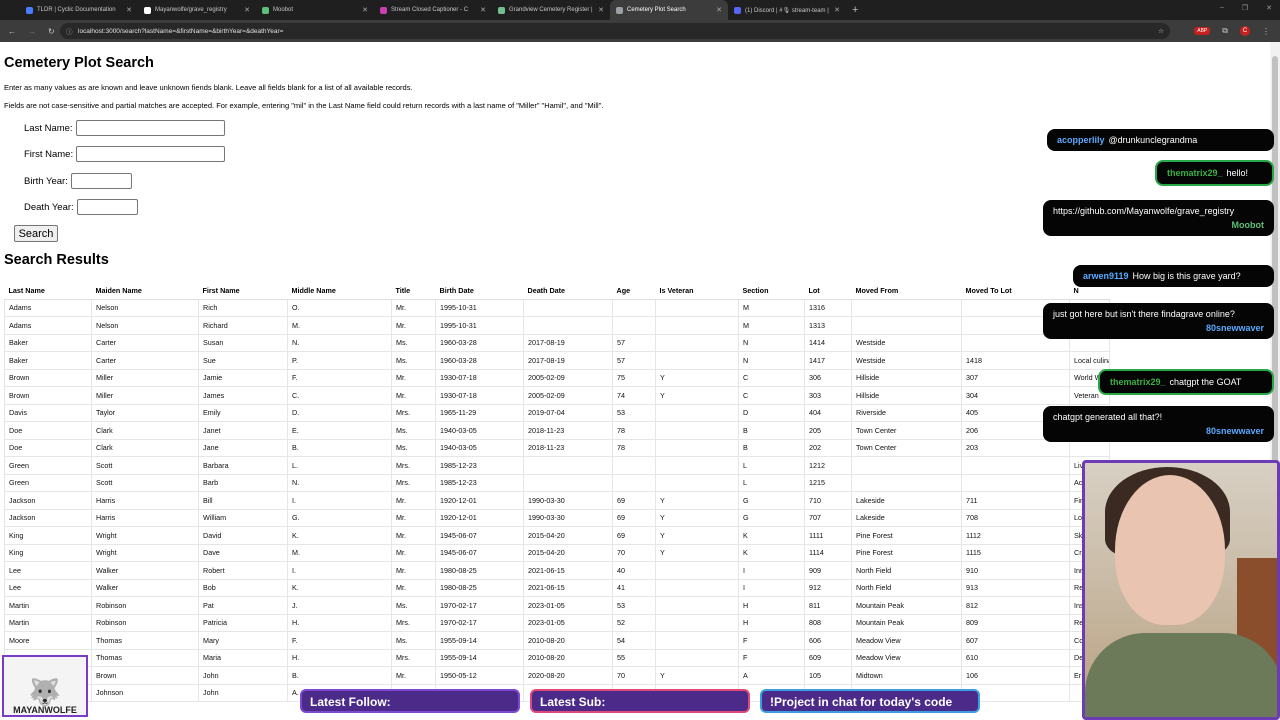 Image resolution: width=1280 pixels, height=720 pixels. Describe the element at coordinates (101, 181) in the screenshot. I see `birth-year-input` at that location.